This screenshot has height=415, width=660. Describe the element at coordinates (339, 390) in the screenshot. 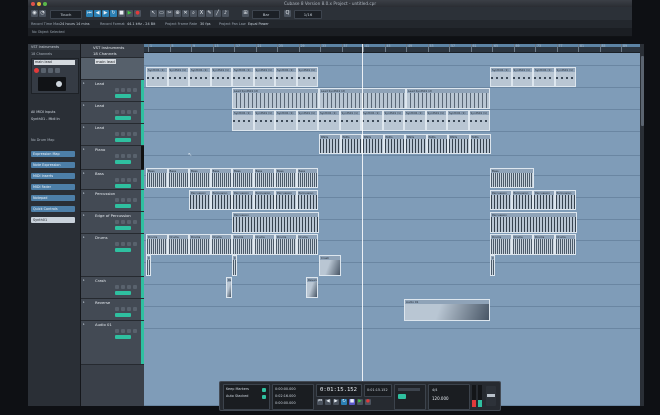

I see `primary-time-display: 0:01:15.152` at that location.